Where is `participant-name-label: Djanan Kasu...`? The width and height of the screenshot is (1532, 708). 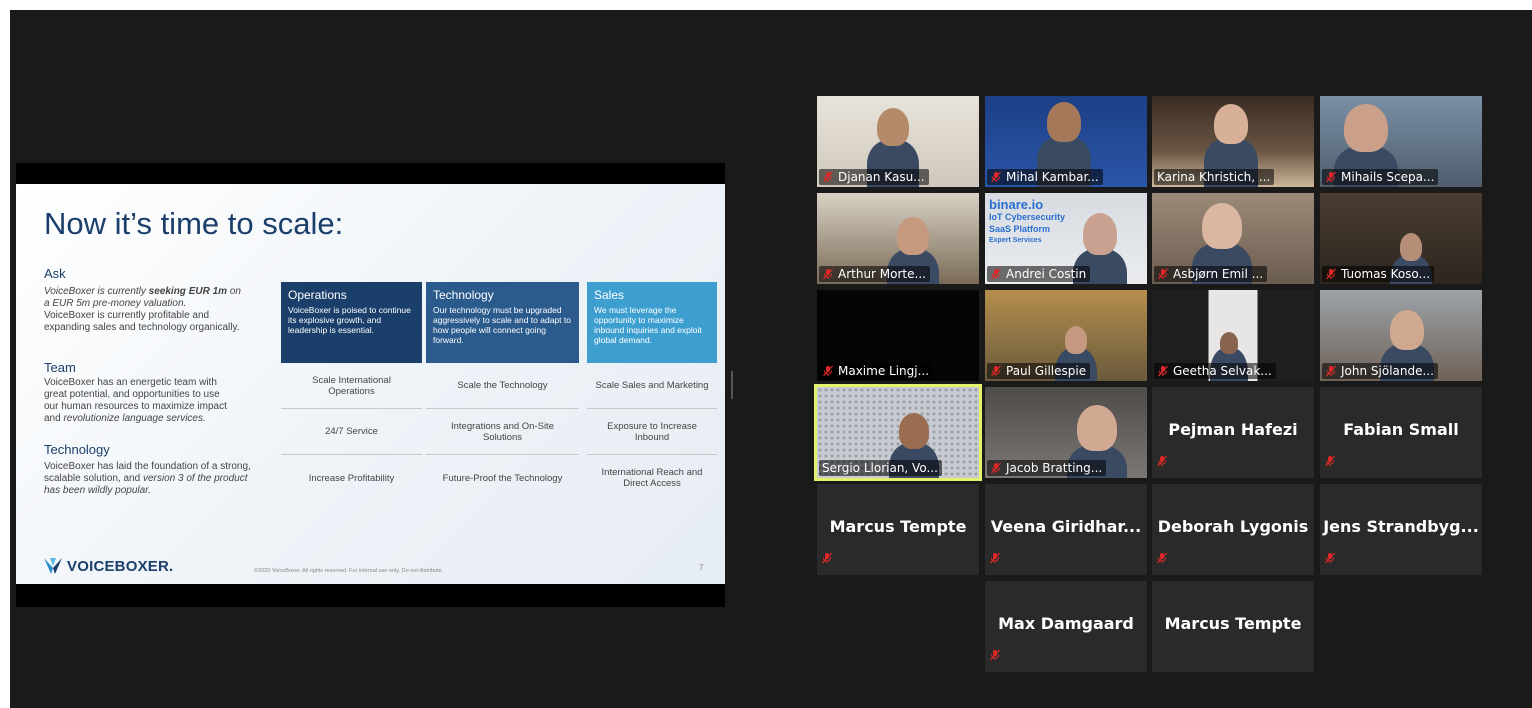
participant-name-label: Djanan Kasu... is located at coordinates (874, 177).